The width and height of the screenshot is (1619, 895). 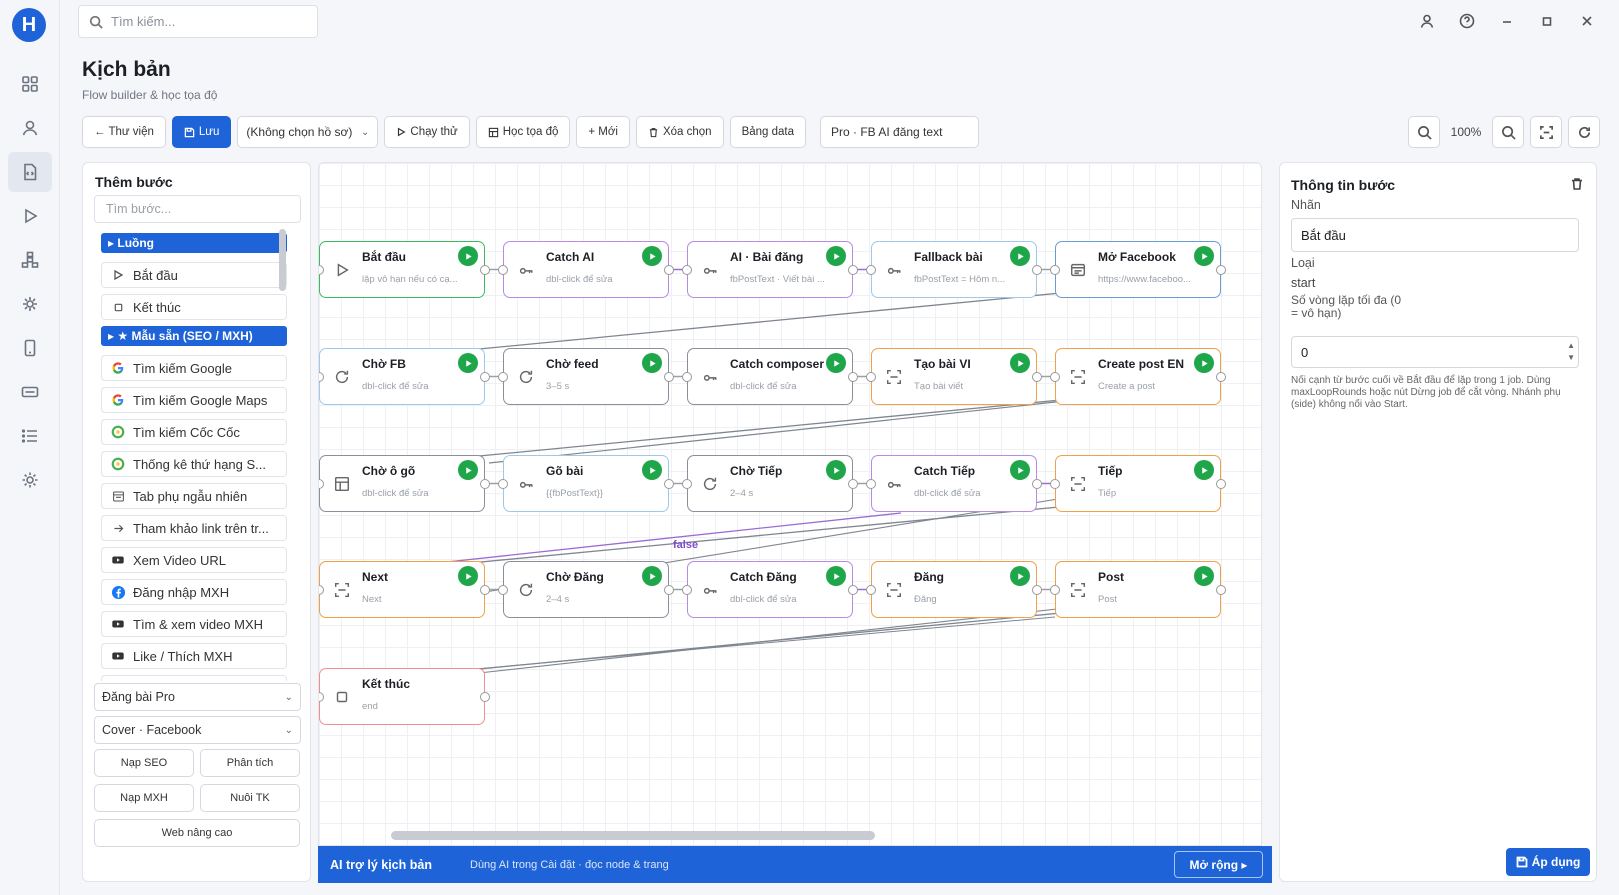 I want to click on flow-node: Gõ bài {{fbPostText}}, so click(x=586, y=483).